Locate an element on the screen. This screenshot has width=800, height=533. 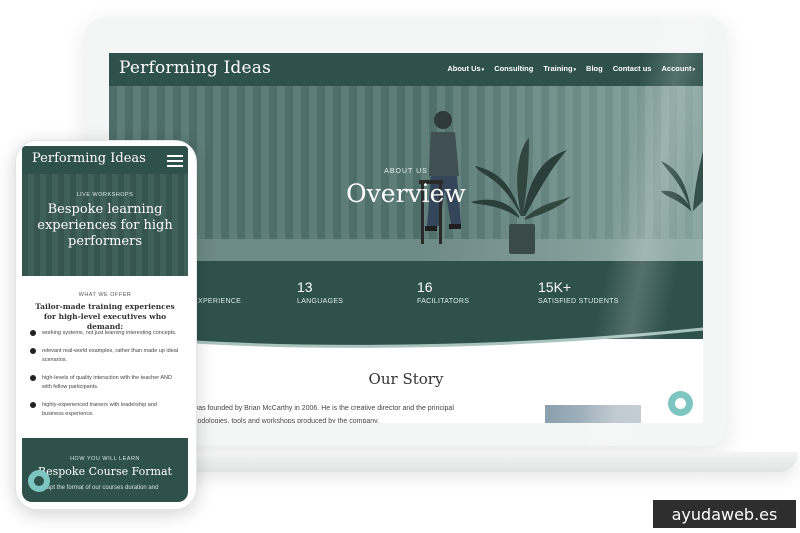
nav-item-contact-us: Contact us is located at coordinates (632, 68).